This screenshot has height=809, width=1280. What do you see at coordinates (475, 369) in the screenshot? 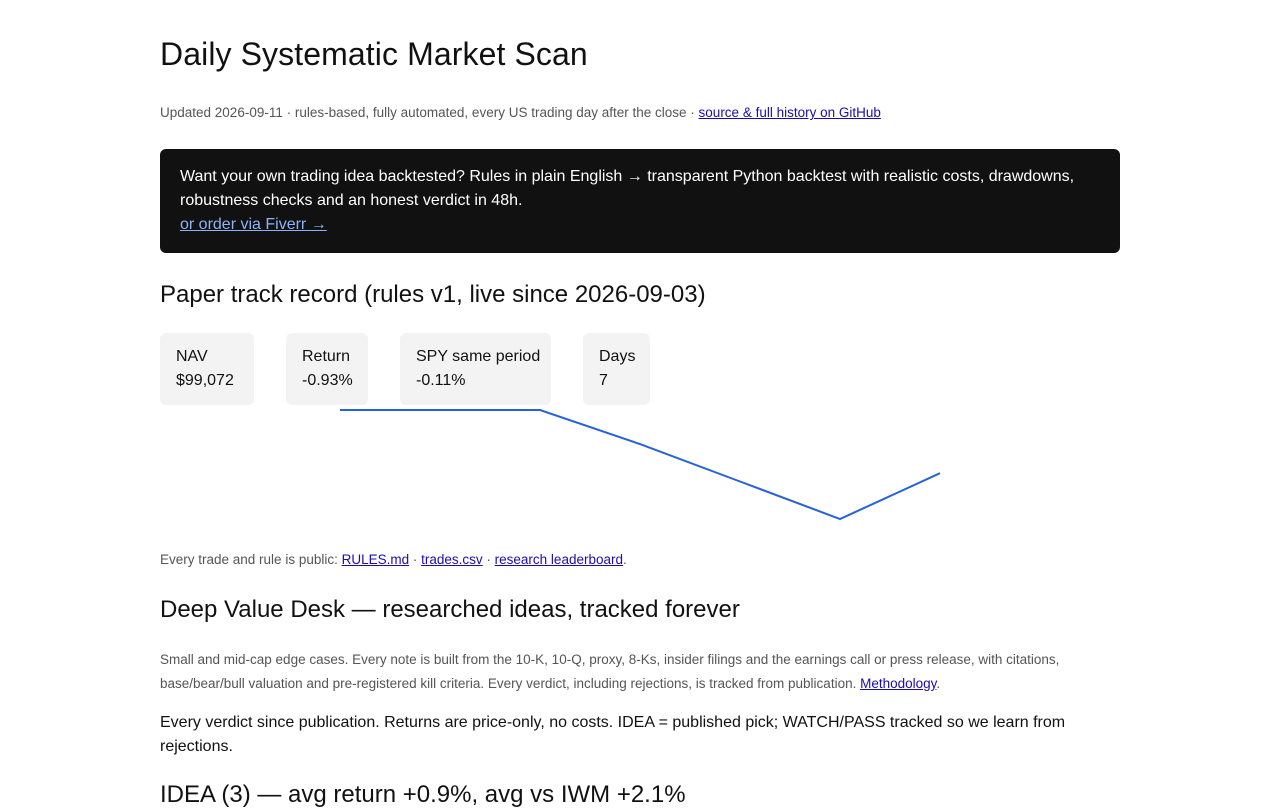
I see `stat-spy: SPY same period -0.11%` at bounding box center [475, 369].